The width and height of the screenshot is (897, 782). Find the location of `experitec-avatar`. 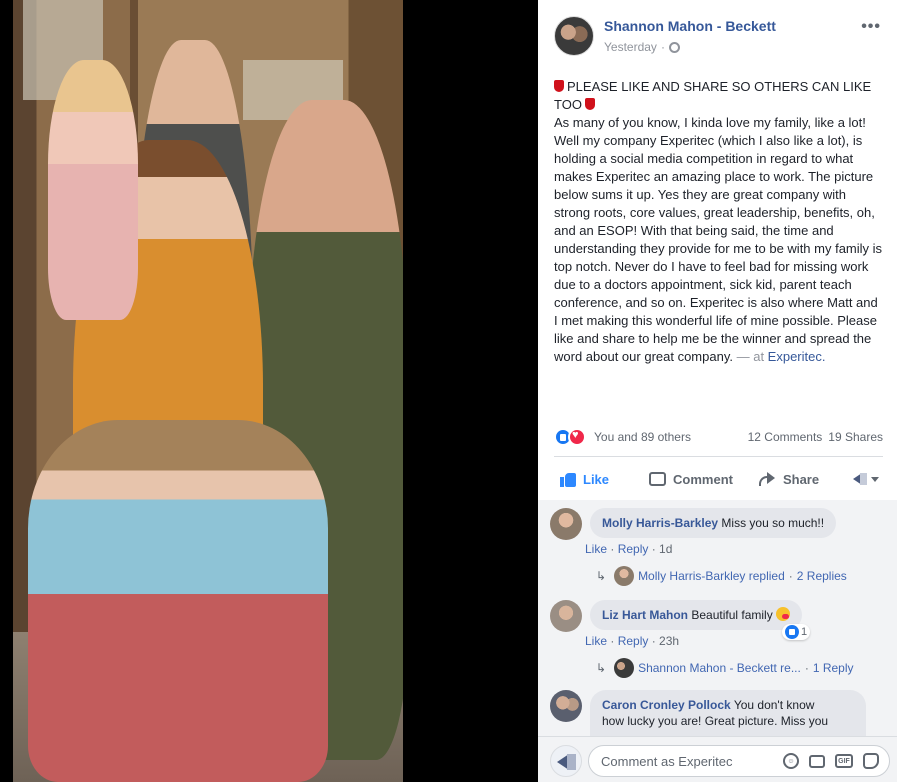

experitec-avatar is located at coordinates (566, 761).